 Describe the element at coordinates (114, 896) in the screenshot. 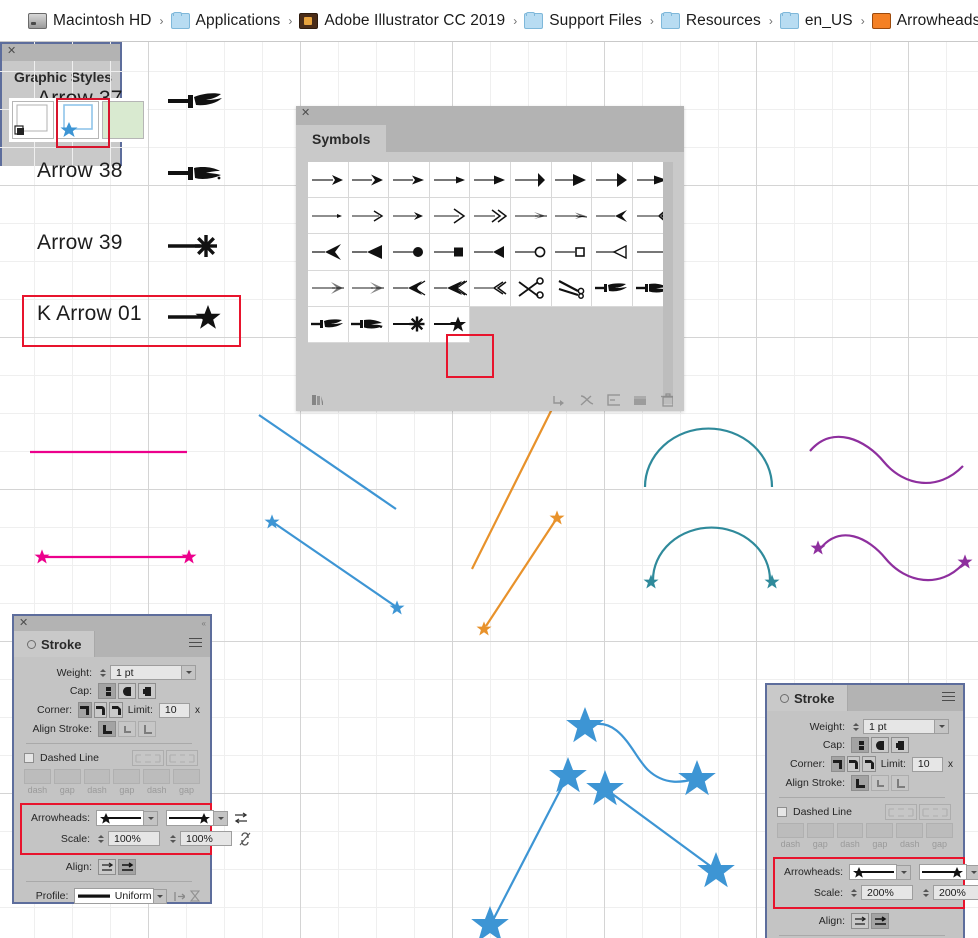

I see `profile-select: Uniform` at that location.